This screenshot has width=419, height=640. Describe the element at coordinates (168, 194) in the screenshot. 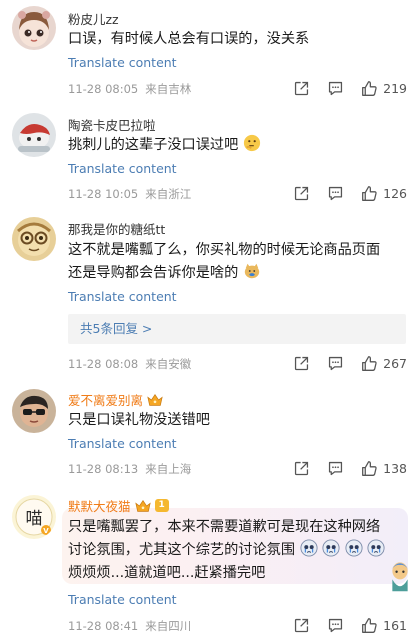

I see `comment-location: 来自浙江` at that location.